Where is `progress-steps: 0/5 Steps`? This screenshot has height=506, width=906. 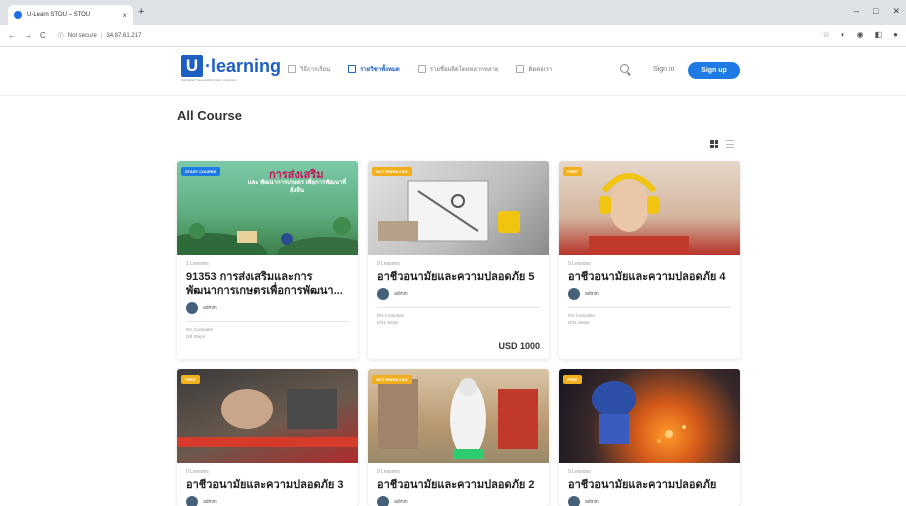
progress-steps: 0/5 Steps is located at coordinates (196, 336).